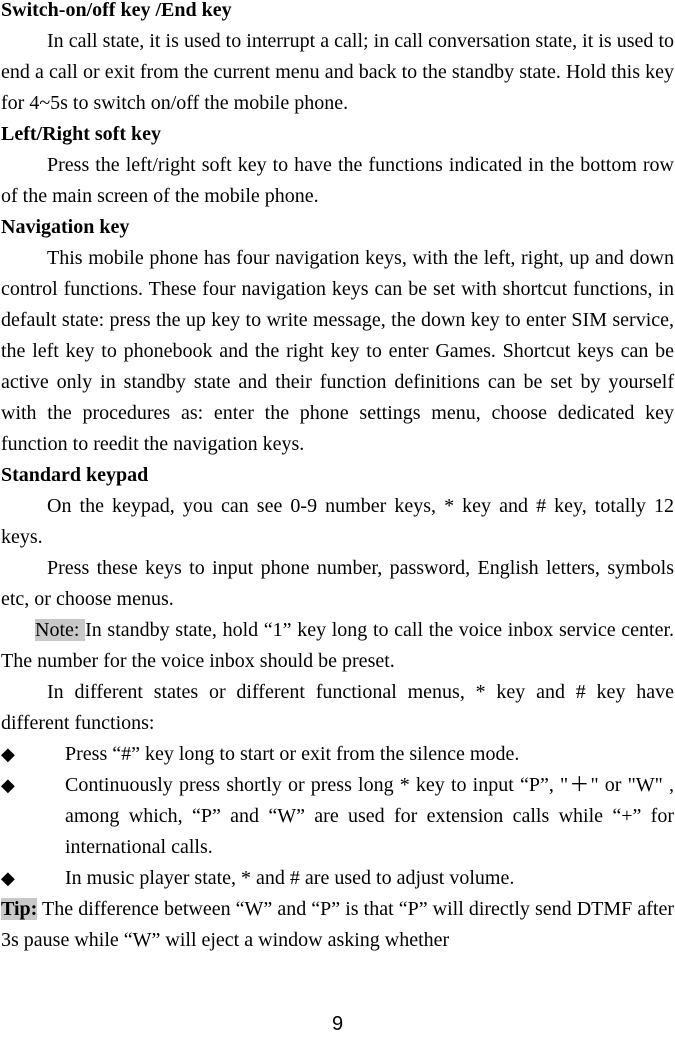 The image size is (675, 1037). What do you see at coordinates (75, 475) in the screenshot?
I see `heading-standard-keypad: Standard keypad` at bounding box center [75, 475].